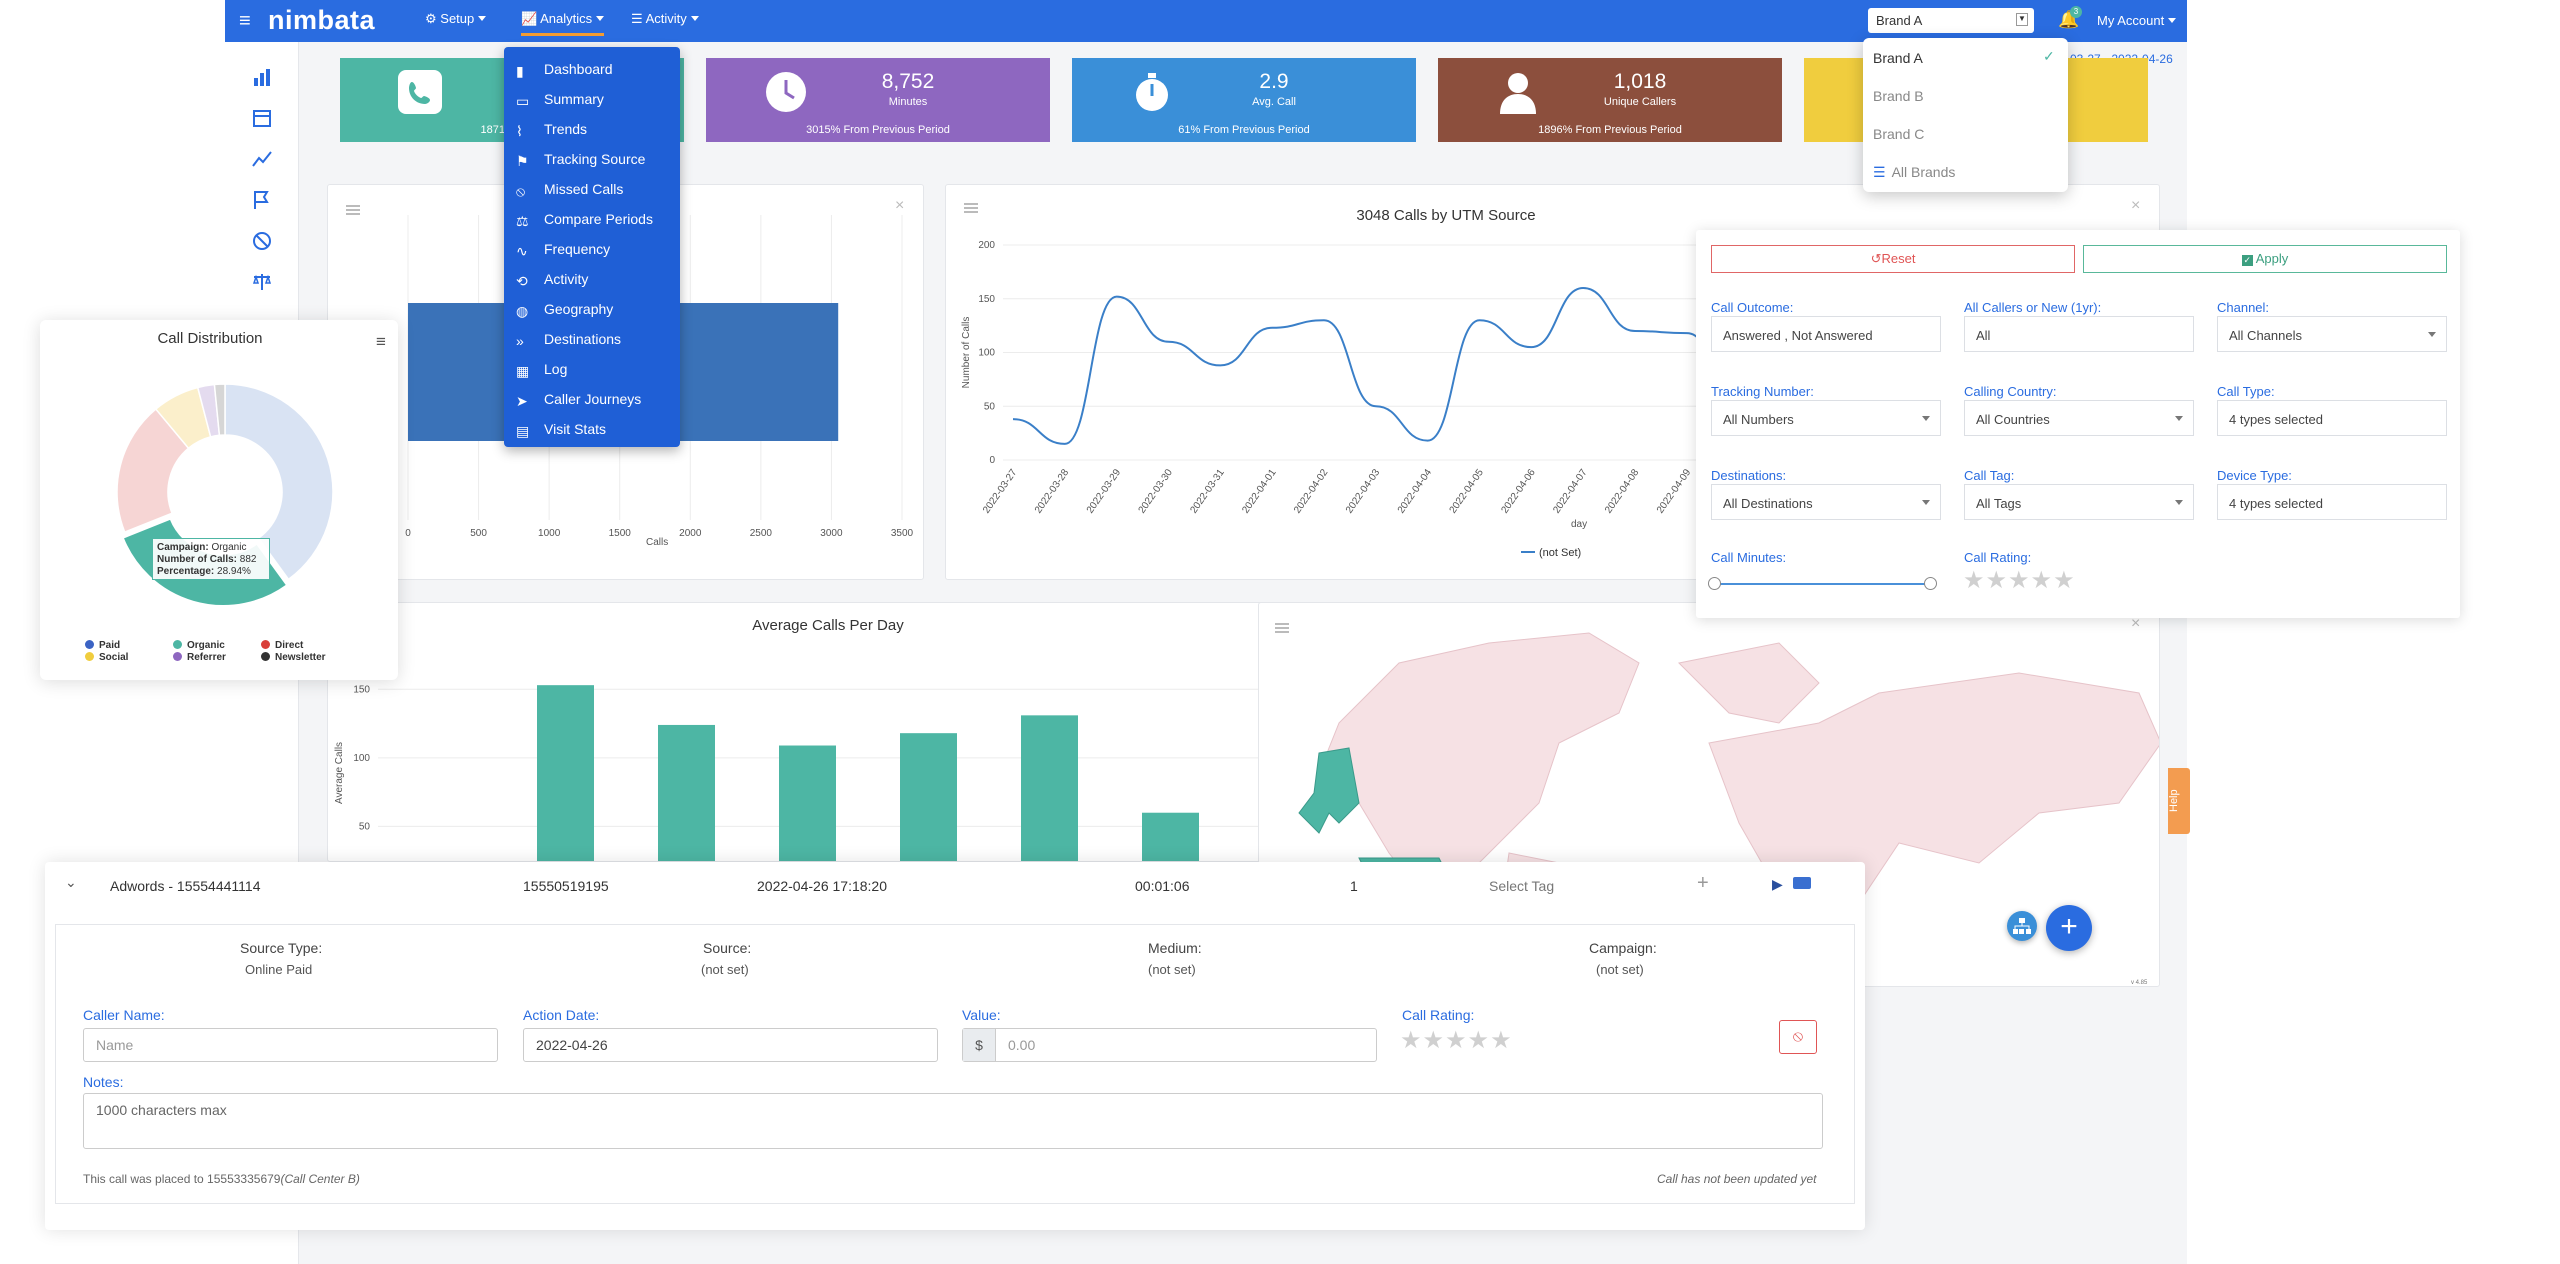 The width and height of the screenshot is (2560, 1264). I want to click on analytics-menu-item: » Destinations, so click(568, 341).